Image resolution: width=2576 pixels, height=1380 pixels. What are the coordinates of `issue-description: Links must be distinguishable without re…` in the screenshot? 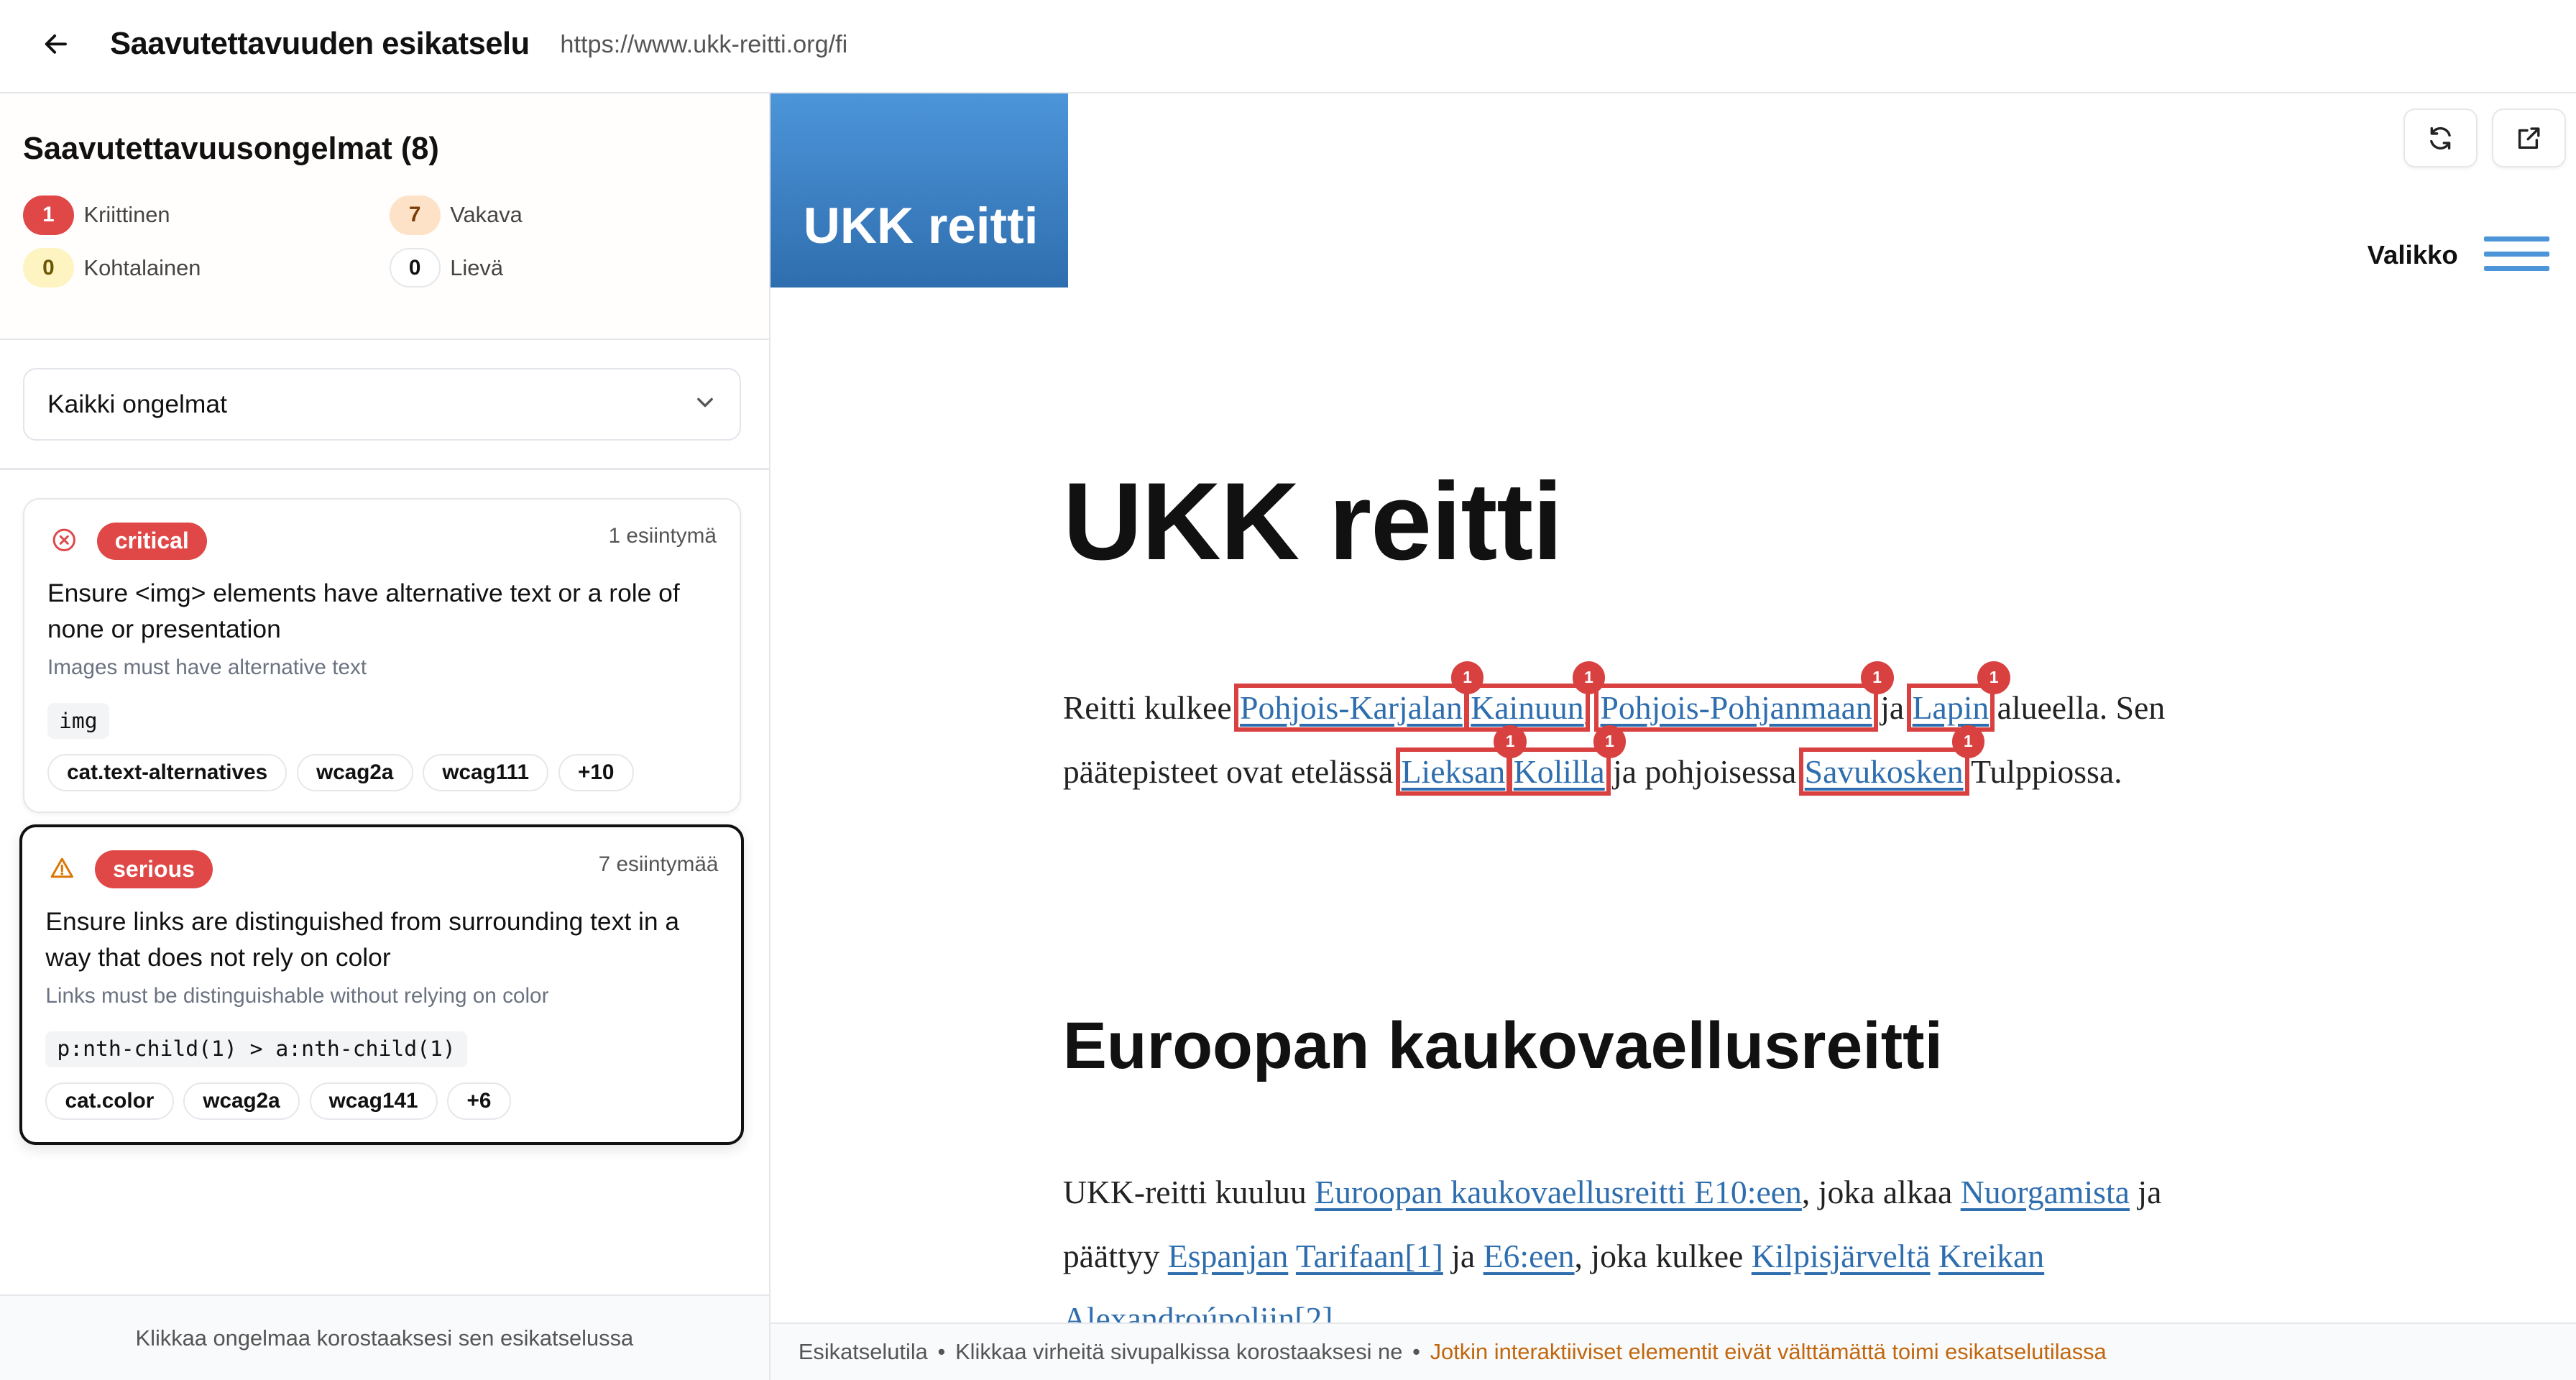 It's located at (297, 995).